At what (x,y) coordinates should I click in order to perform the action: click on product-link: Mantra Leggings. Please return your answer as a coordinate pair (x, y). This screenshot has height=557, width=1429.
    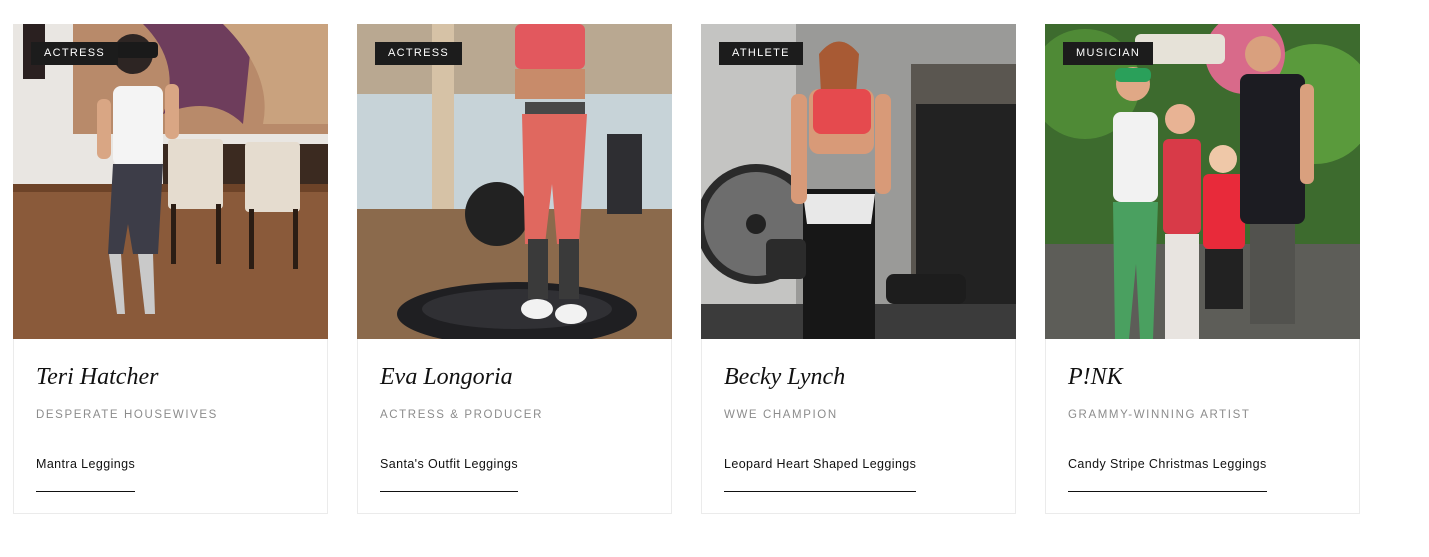
    Looking at the image, I should click on (86, 474).